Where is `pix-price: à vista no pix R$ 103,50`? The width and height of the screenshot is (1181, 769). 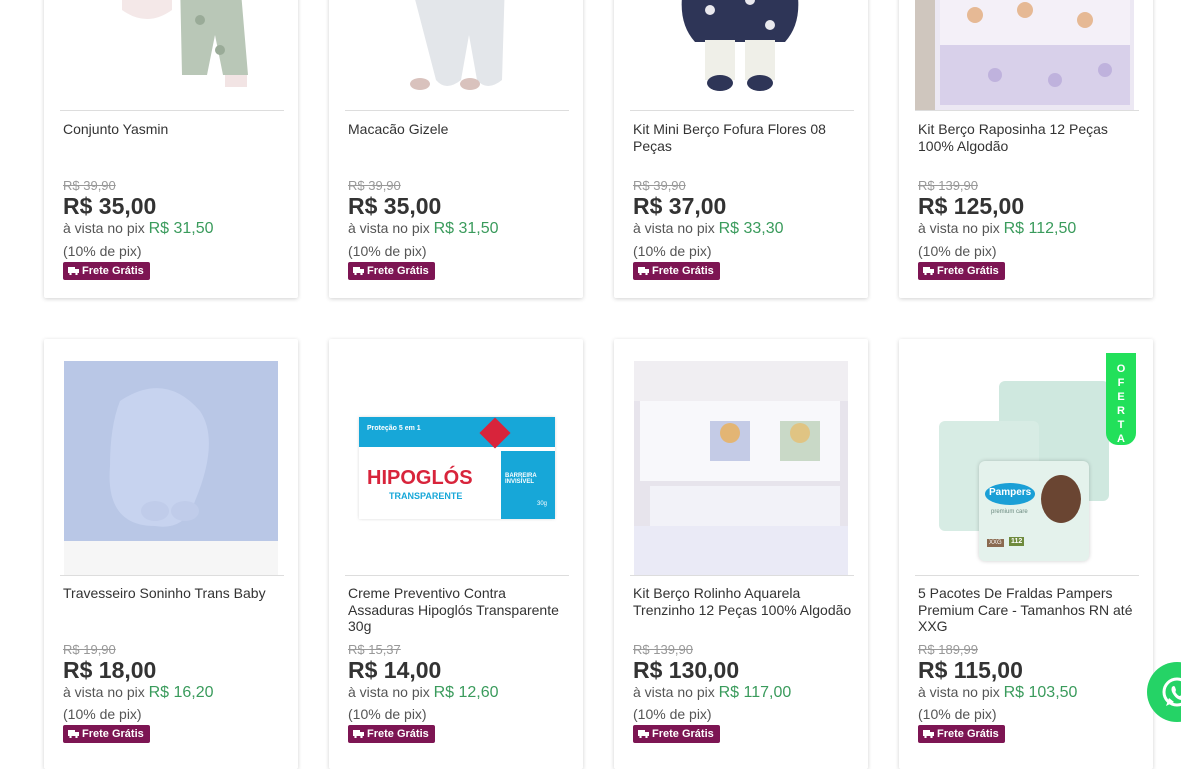
pix-price: à vista no pix R$ 103,50 is located at coordinates (998, 692).